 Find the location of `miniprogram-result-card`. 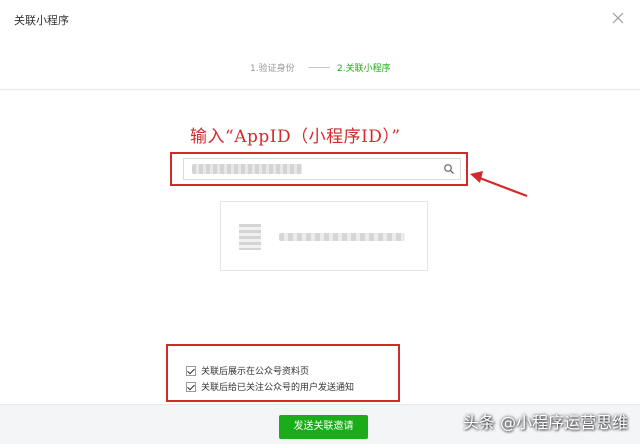

miniprogram-result-card is located at coordinates (324, 236).